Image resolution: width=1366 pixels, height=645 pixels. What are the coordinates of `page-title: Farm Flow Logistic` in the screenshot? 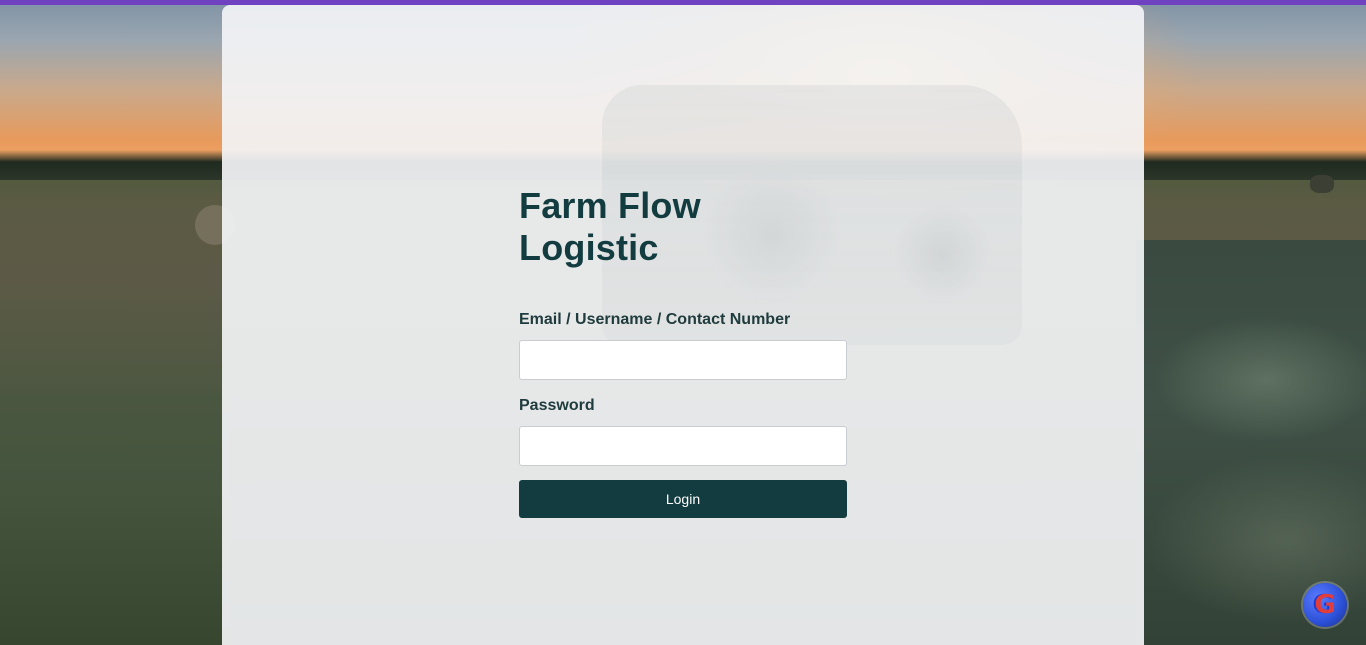 It's located at (610, 226).